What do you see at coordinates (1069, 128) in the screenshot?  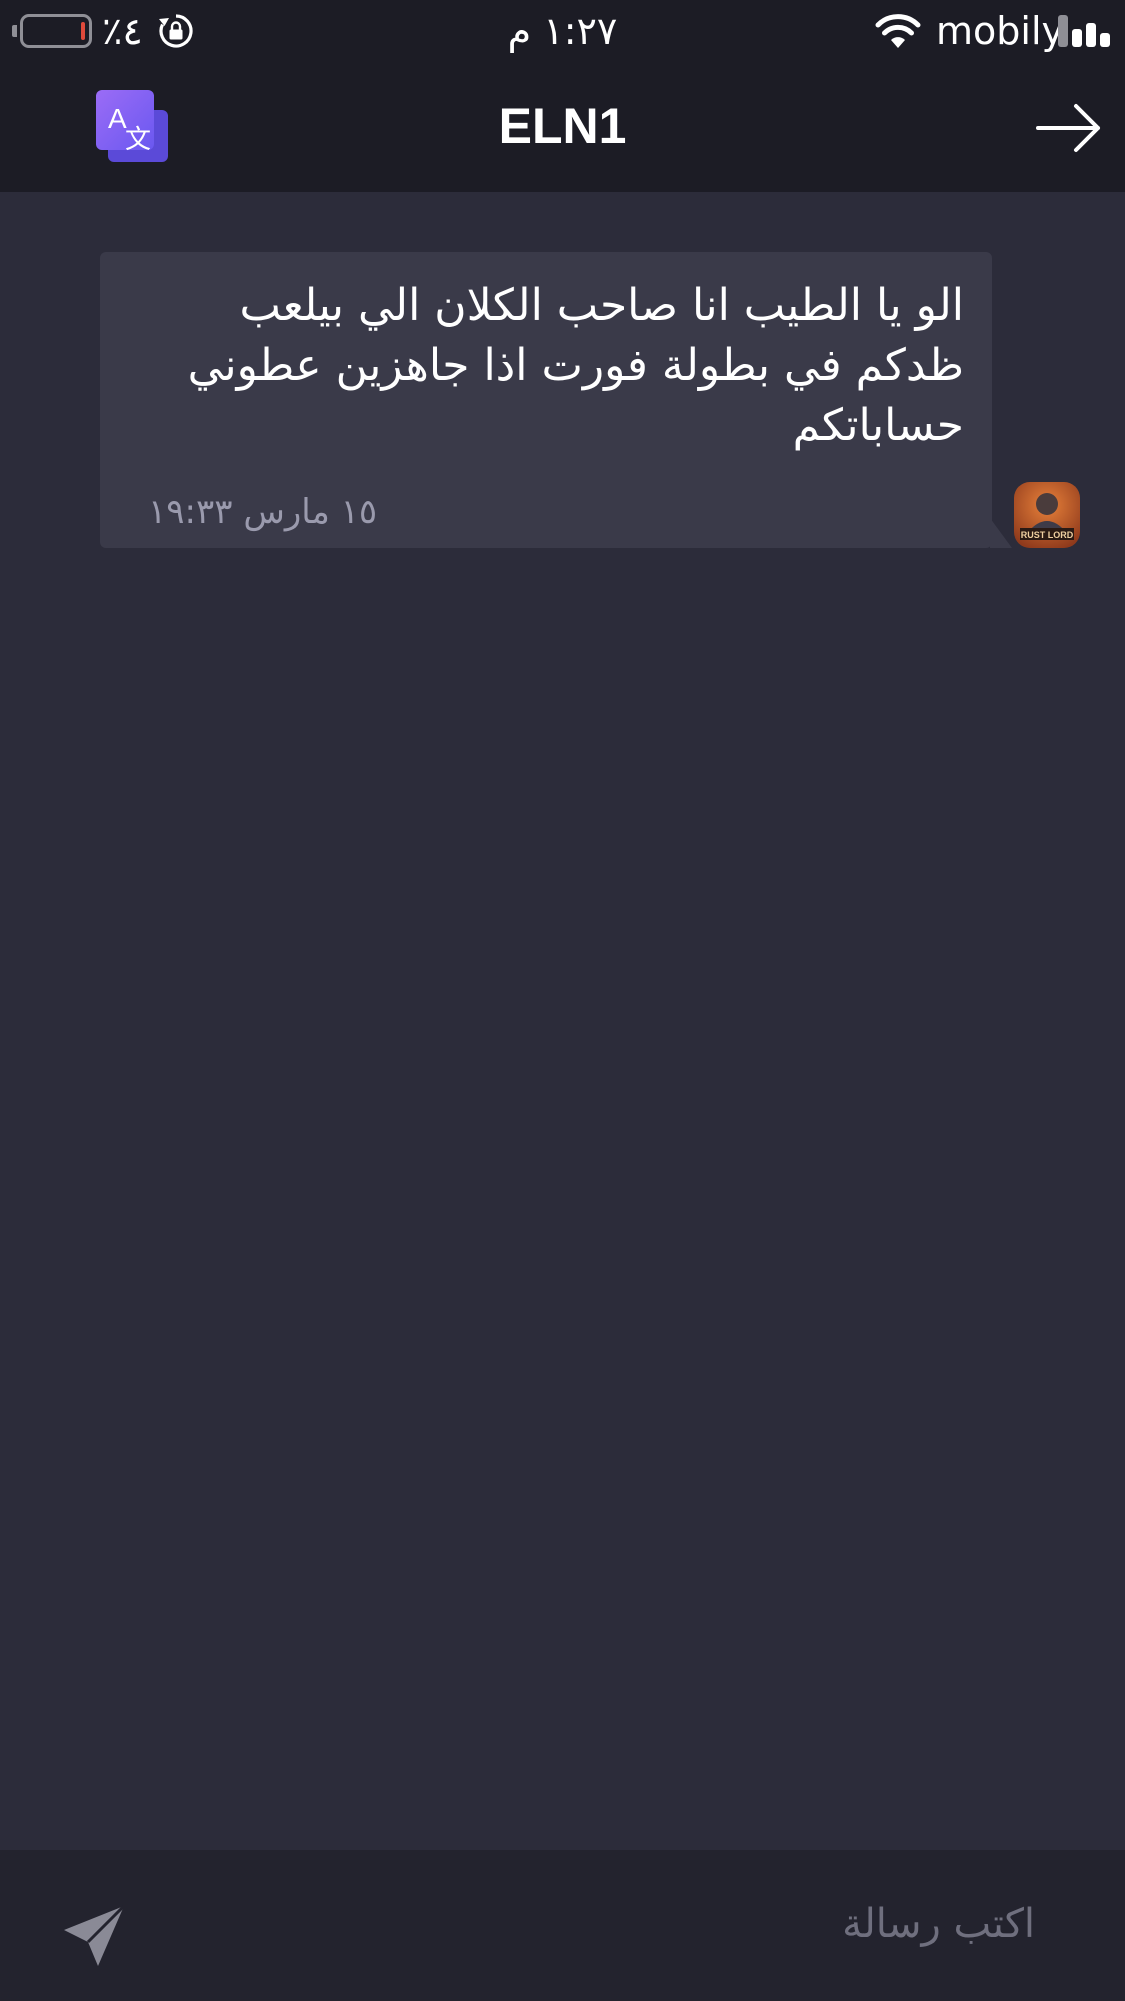 I see `back-arrow-icon` at bounding box center [1069, 128].